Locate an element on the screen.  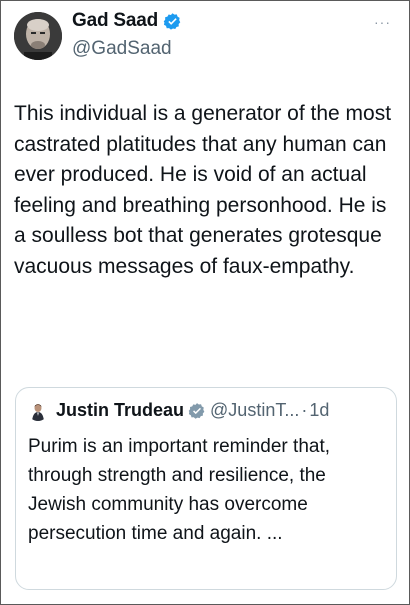
author-avatar is located at coordinates (38, 36).